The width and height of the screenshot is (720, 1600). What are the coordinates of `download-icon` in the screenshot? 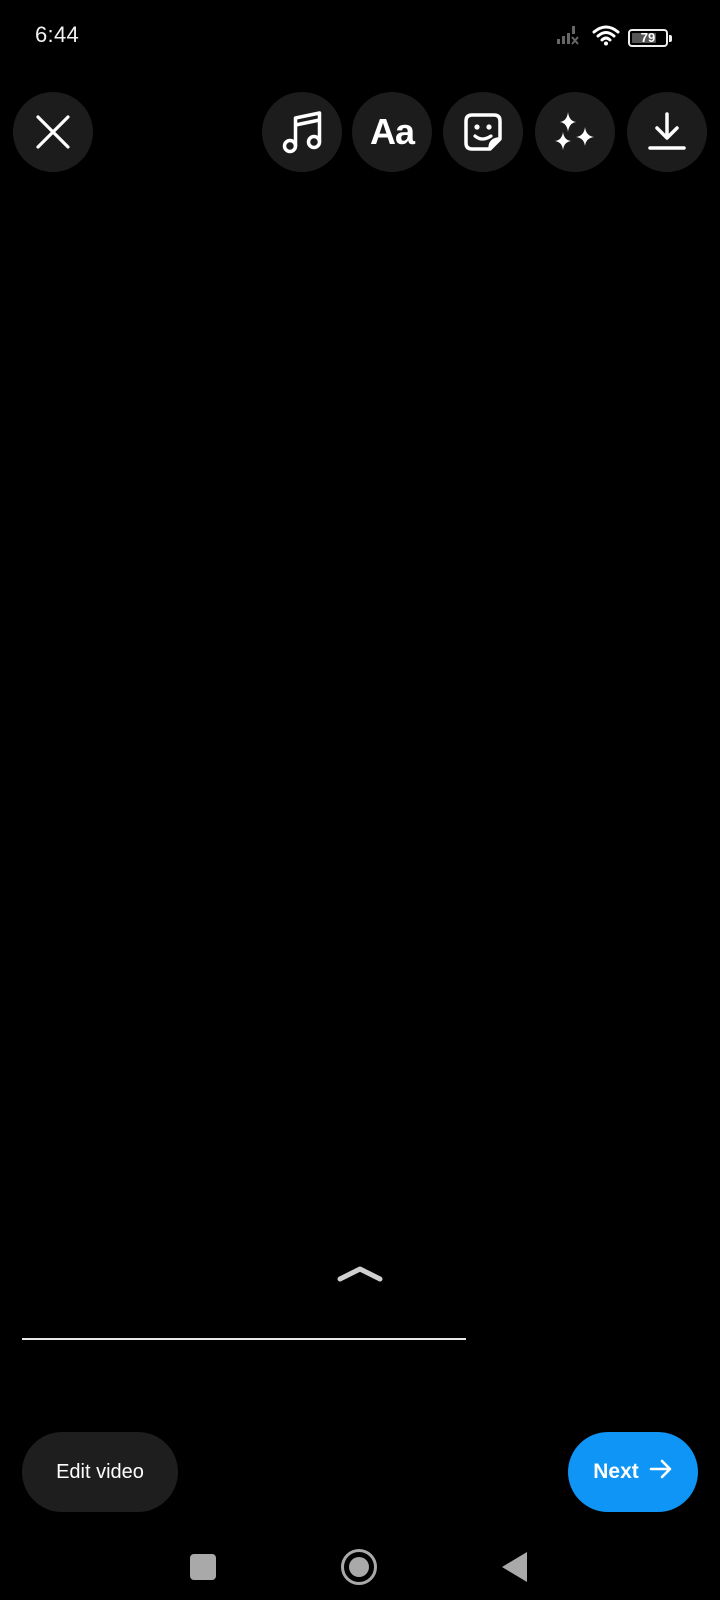 It's located at (667, 132).